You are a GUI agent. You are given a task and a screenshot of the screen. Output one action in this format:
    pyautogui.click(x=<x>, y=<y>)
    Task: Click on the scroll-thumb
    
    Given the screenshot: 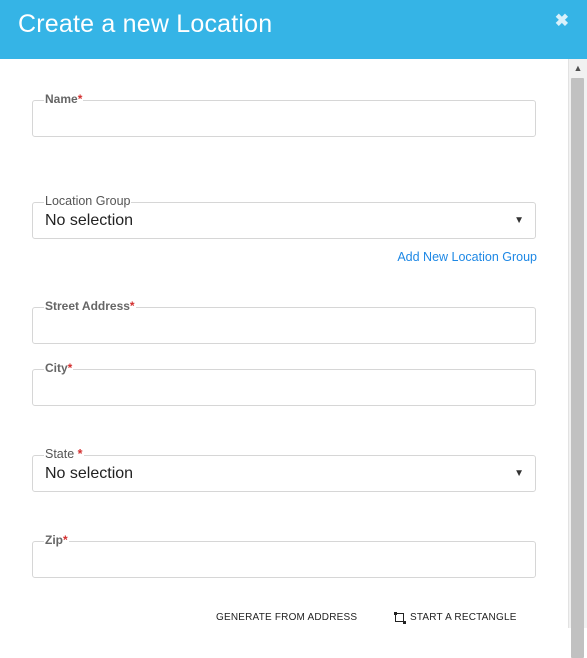 What is the action you would take?
    pyautogui.click(x=577, y=368)
    